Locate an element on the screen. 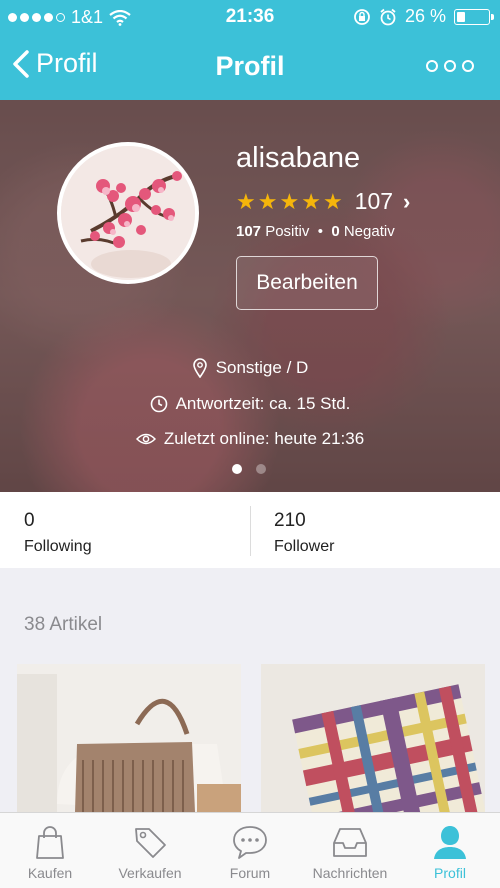 This screenshot has width=500, height=888. tab-label: Profil is located at coordinates (450, 873).